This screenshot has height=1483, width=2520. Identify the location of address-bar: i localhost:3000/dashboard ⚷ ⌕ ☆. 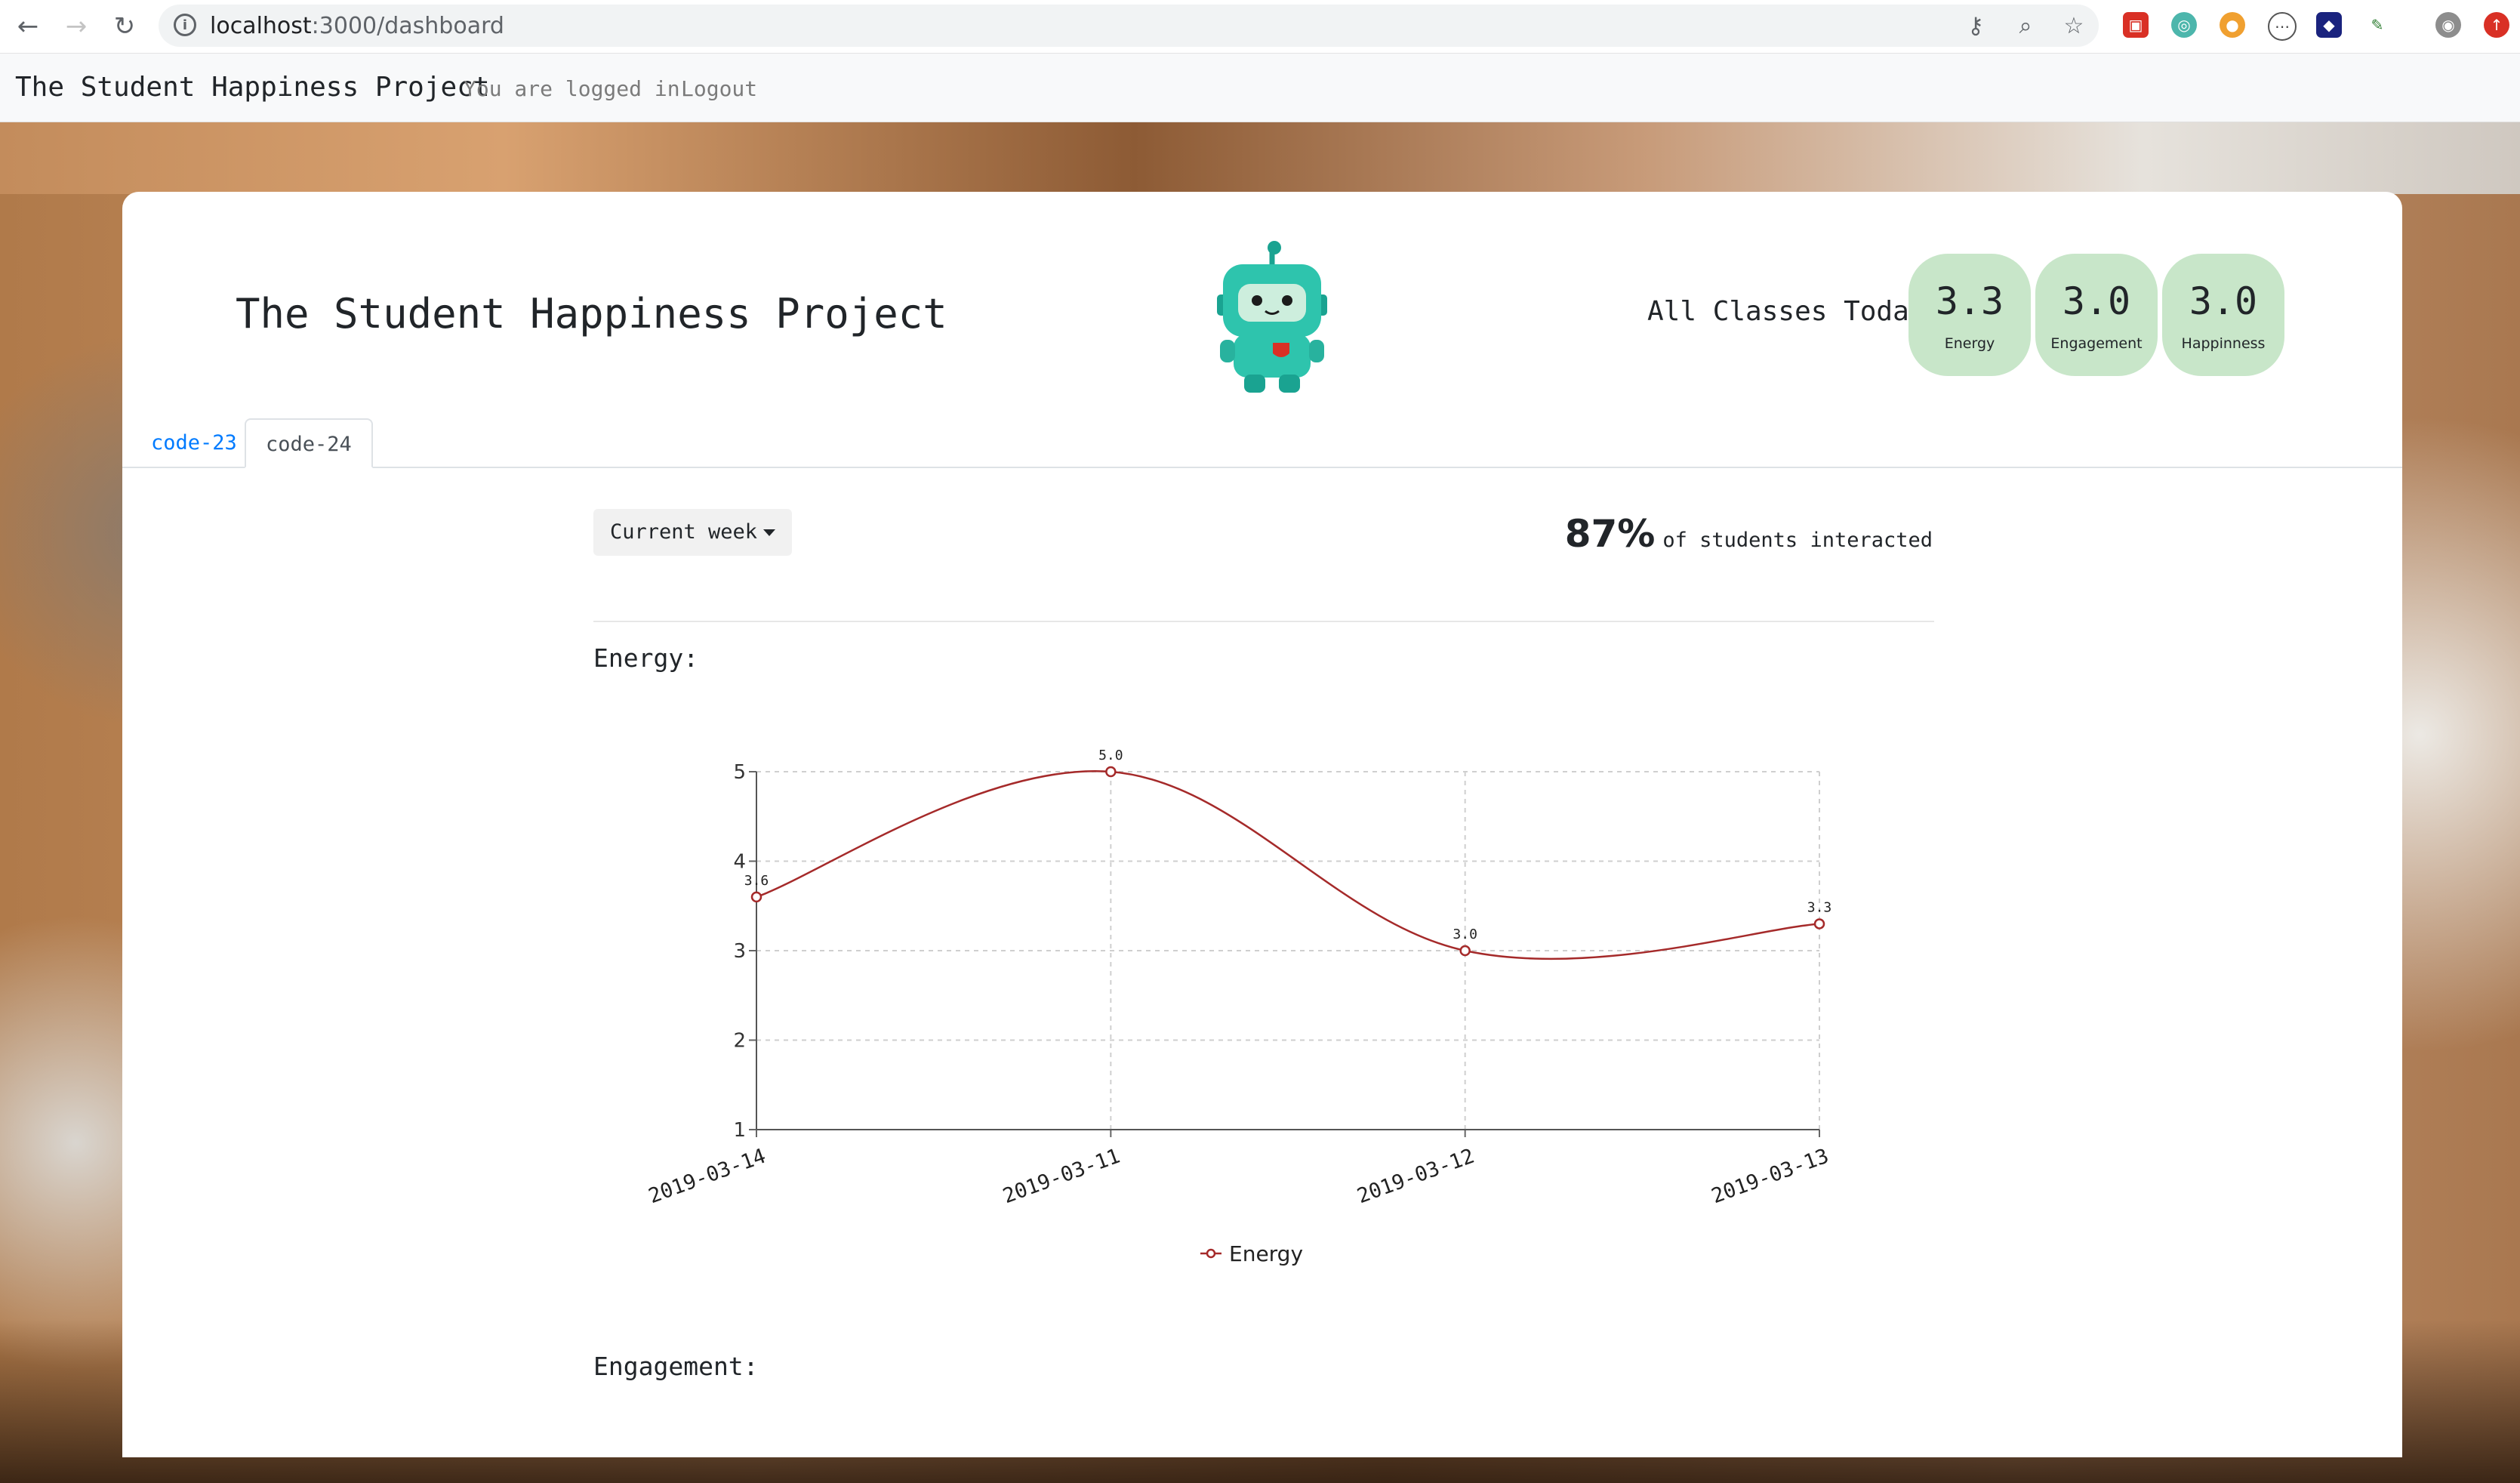
(1129, 26).